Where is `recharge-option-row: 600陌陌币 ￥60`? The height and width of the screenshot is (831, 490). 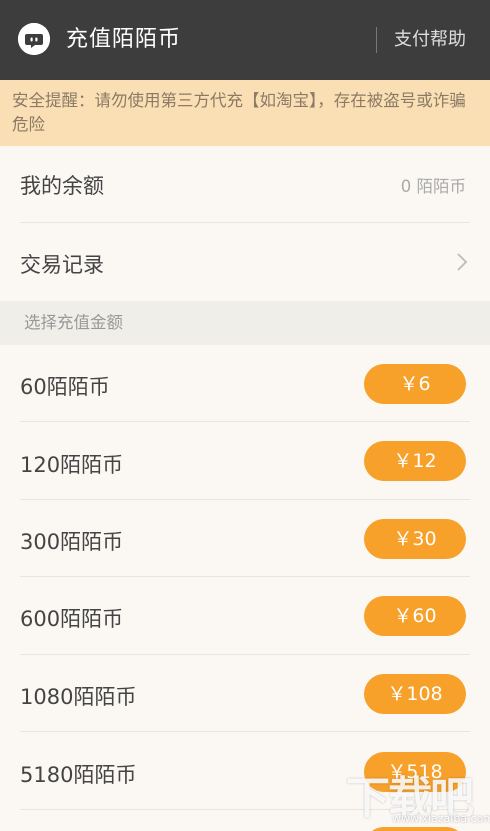
recharge-option-row: 600陌陌币 ￥60 is located at coordinates (245, 616).